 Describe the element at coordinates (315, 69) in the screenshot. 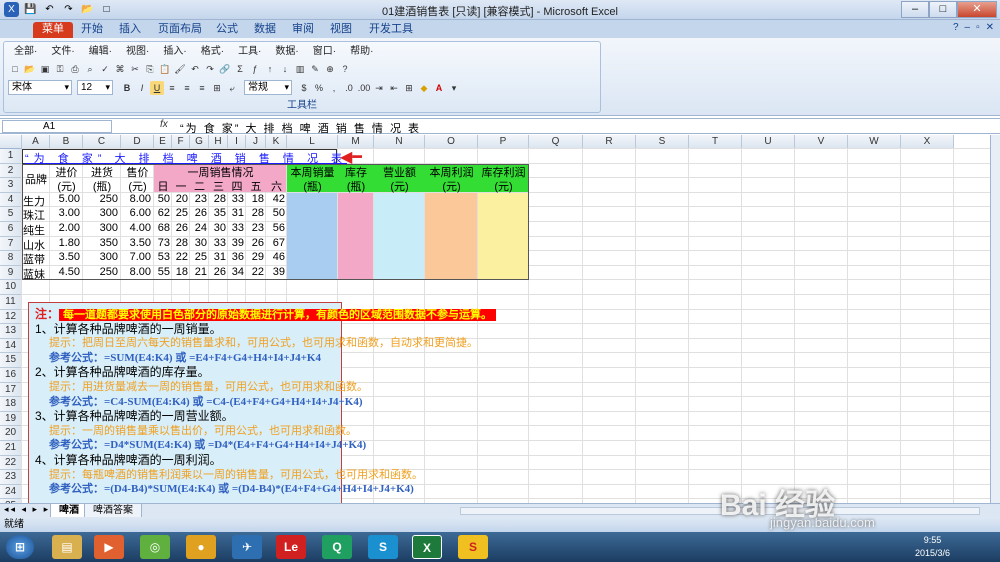

I see `drawing-icon: ✎` at that location.